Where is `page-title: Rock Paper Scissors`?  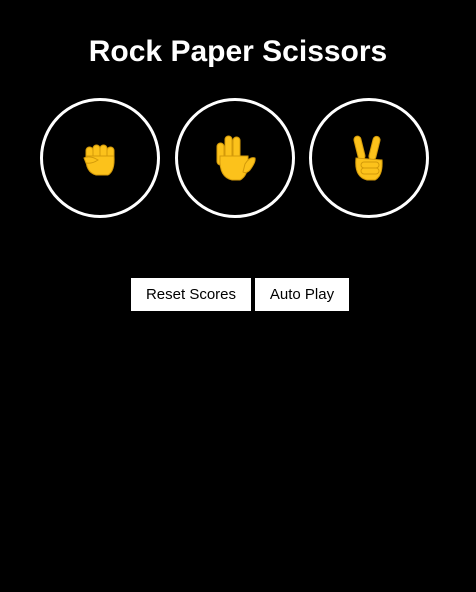
page-title: Rock Paper Scissors is located at coordinates (238, 51).